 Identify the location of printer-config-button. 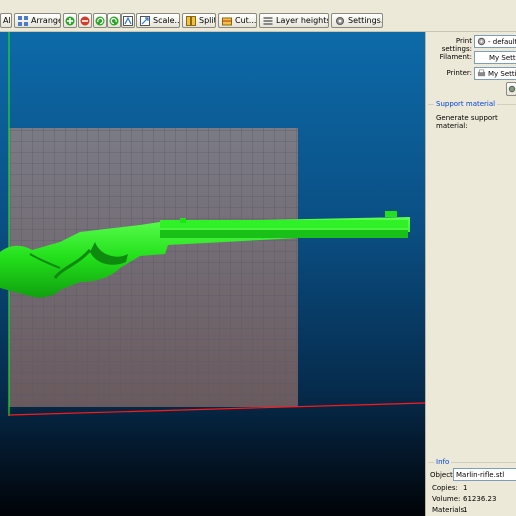
(511, 89).